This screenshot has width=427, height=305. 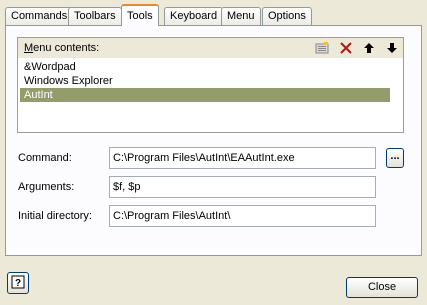 I want to click on tab-tools: Tools, so click(x=140, y=15).